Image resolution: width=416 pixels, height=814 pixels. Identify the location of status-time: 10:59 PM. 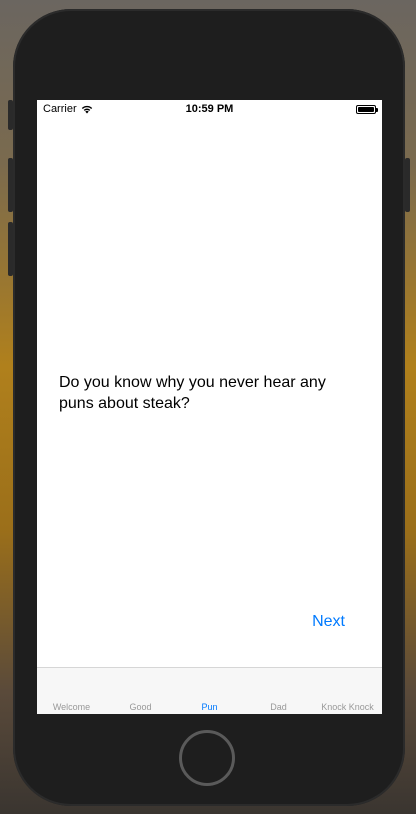
(209, 109).